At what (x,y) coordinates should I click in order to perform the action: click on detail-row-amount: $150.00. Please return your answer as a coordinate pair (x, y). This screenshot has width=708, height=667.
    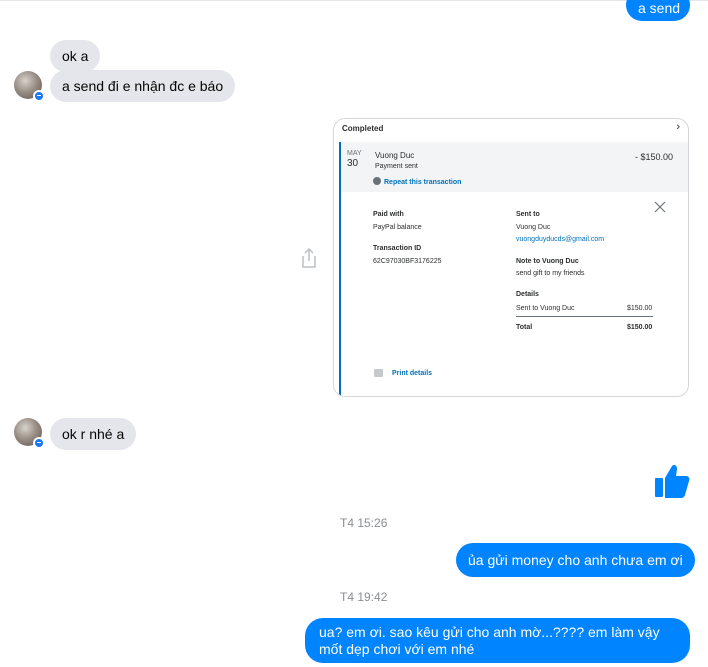
    Looking at the image, I should click on (640, 308).